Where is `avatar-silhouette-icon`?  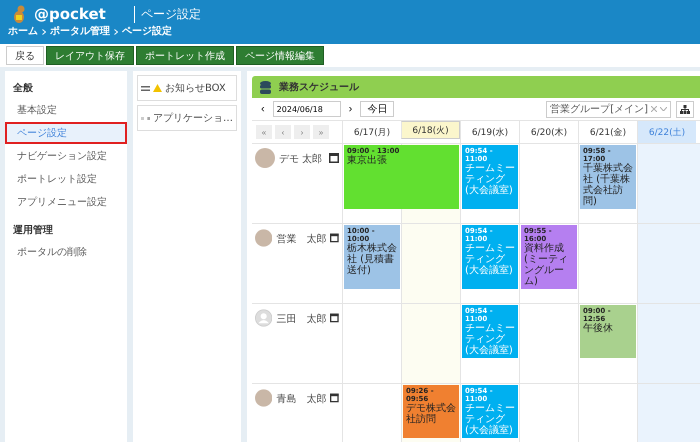 avatar-silhouette-icon is located at coordinates (263, 318).